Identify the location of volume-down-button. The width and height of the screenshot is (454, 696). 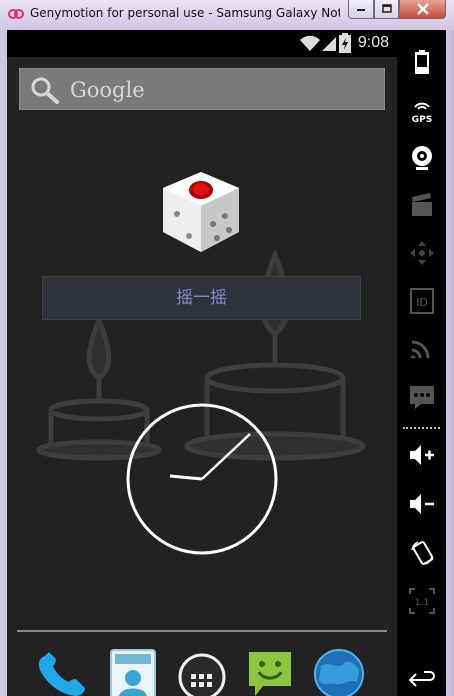
(421, 504).